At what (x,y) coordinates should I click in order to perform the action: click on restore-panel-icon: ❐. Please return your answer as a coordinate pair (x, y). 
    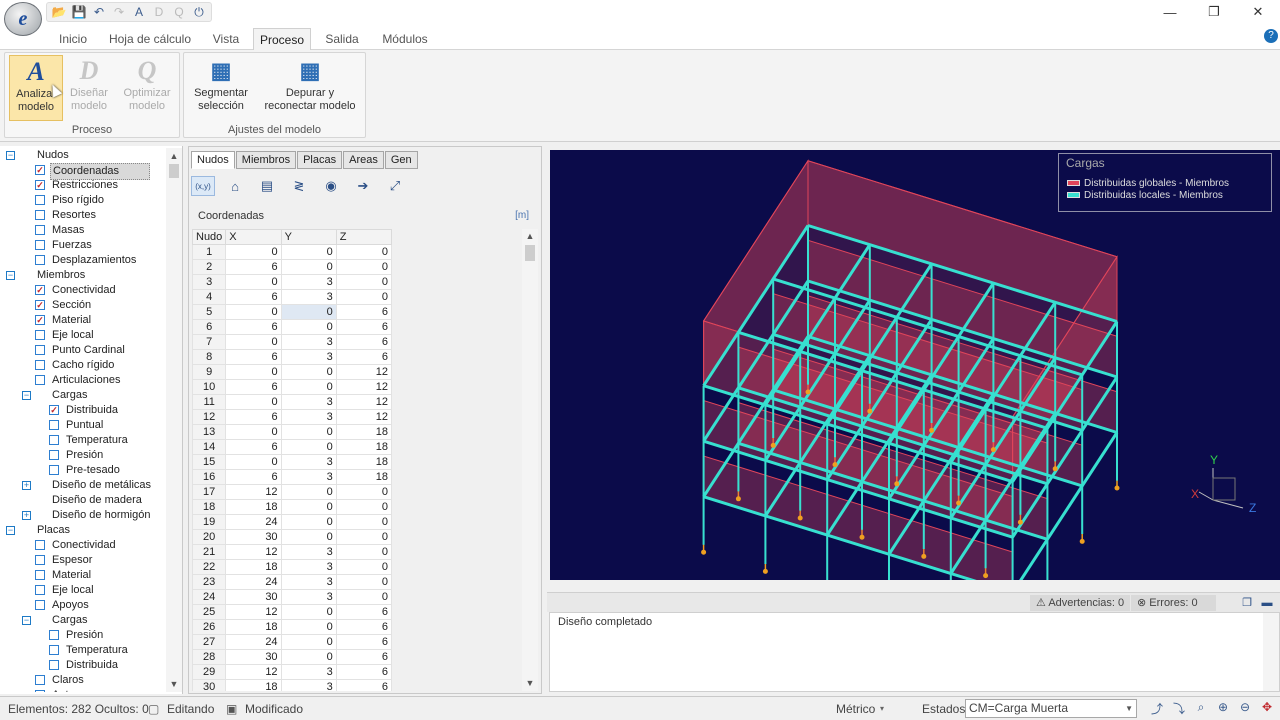
    Looking at the image, I should click on (1247, 603).